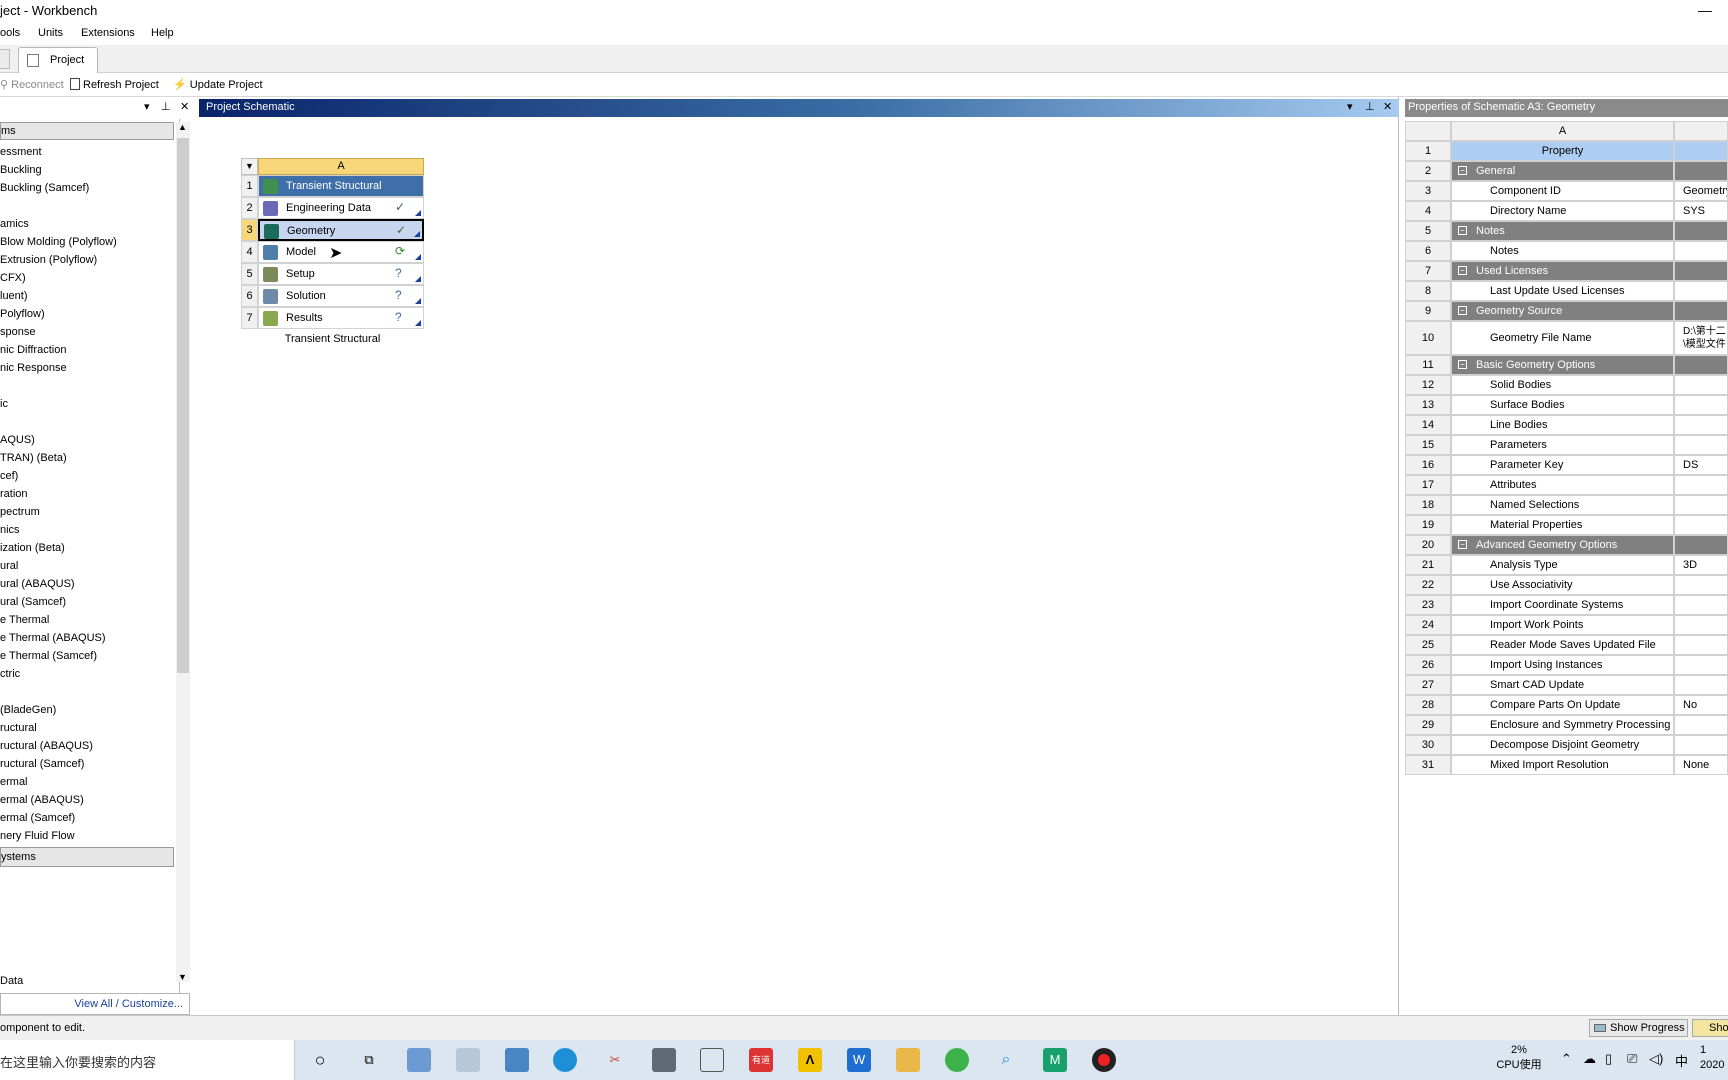 The height and width of the screenshot is (1080, 1728). Describe the element at coordinates (249, 166) in the screenshot. I see `system-menu-dropdown: ▼` at that location.